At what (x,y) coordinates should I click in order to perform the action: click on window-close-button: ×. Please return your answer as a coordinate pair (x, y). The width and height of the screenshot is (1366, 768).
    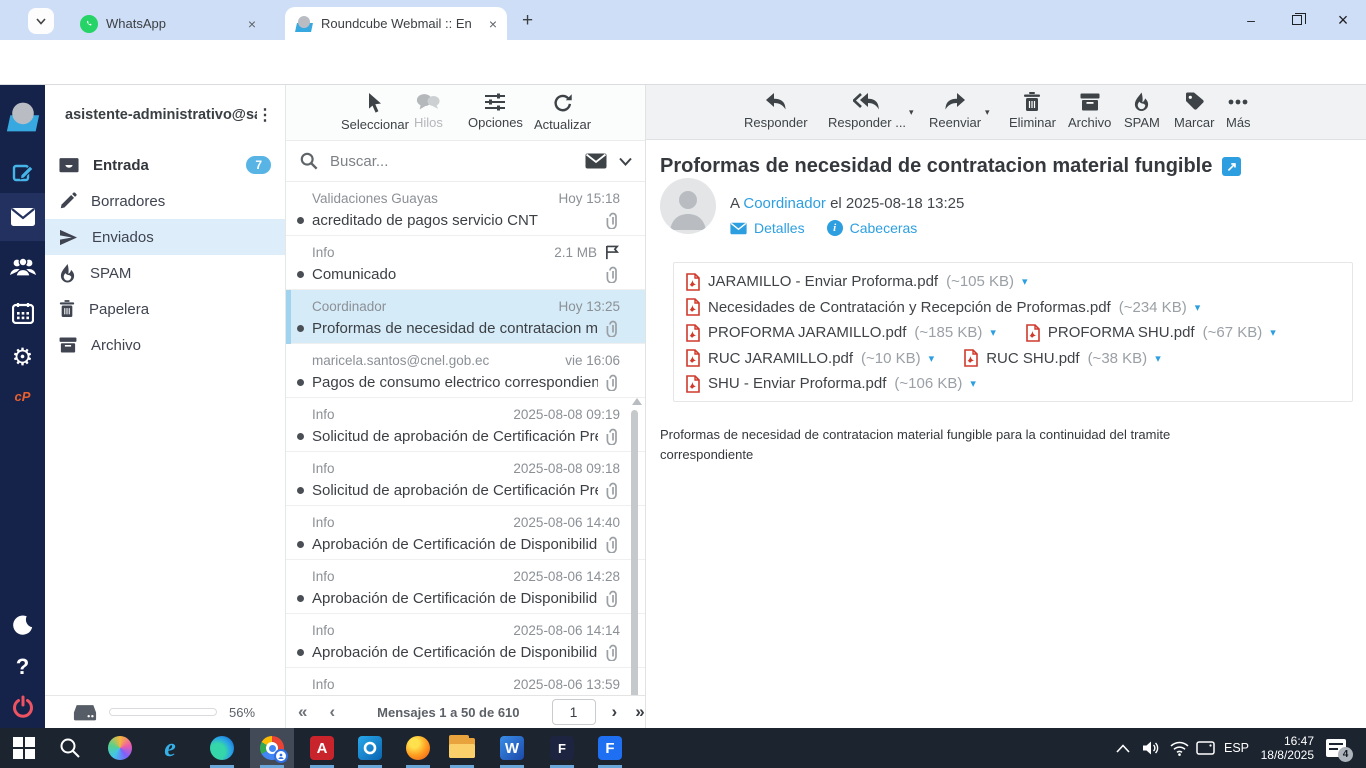
    Looking at the image, I should click on (1343, 20).